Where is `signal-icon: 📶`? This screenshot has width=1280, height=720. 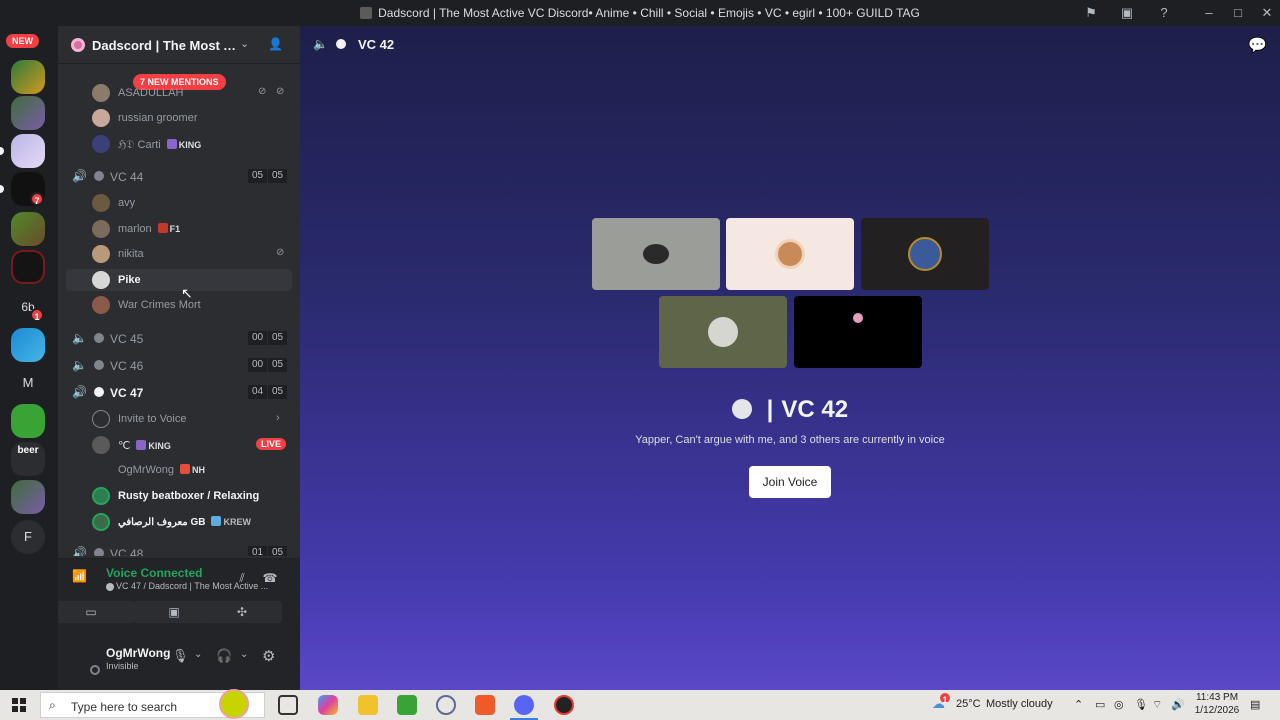 signal-icon: 📶 is located at coordinates (79, 576).